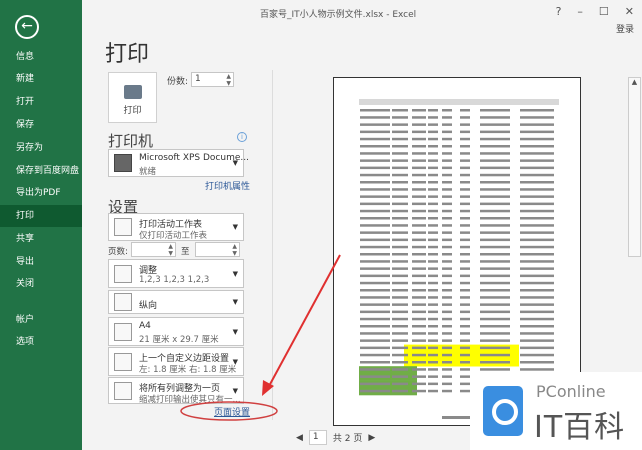 This screenshot has width=642, height=450. What do you see at coordinates (571, 391) in the screenshot?
I see `watermark-brand: PConline` at bounding box center [571, 391].